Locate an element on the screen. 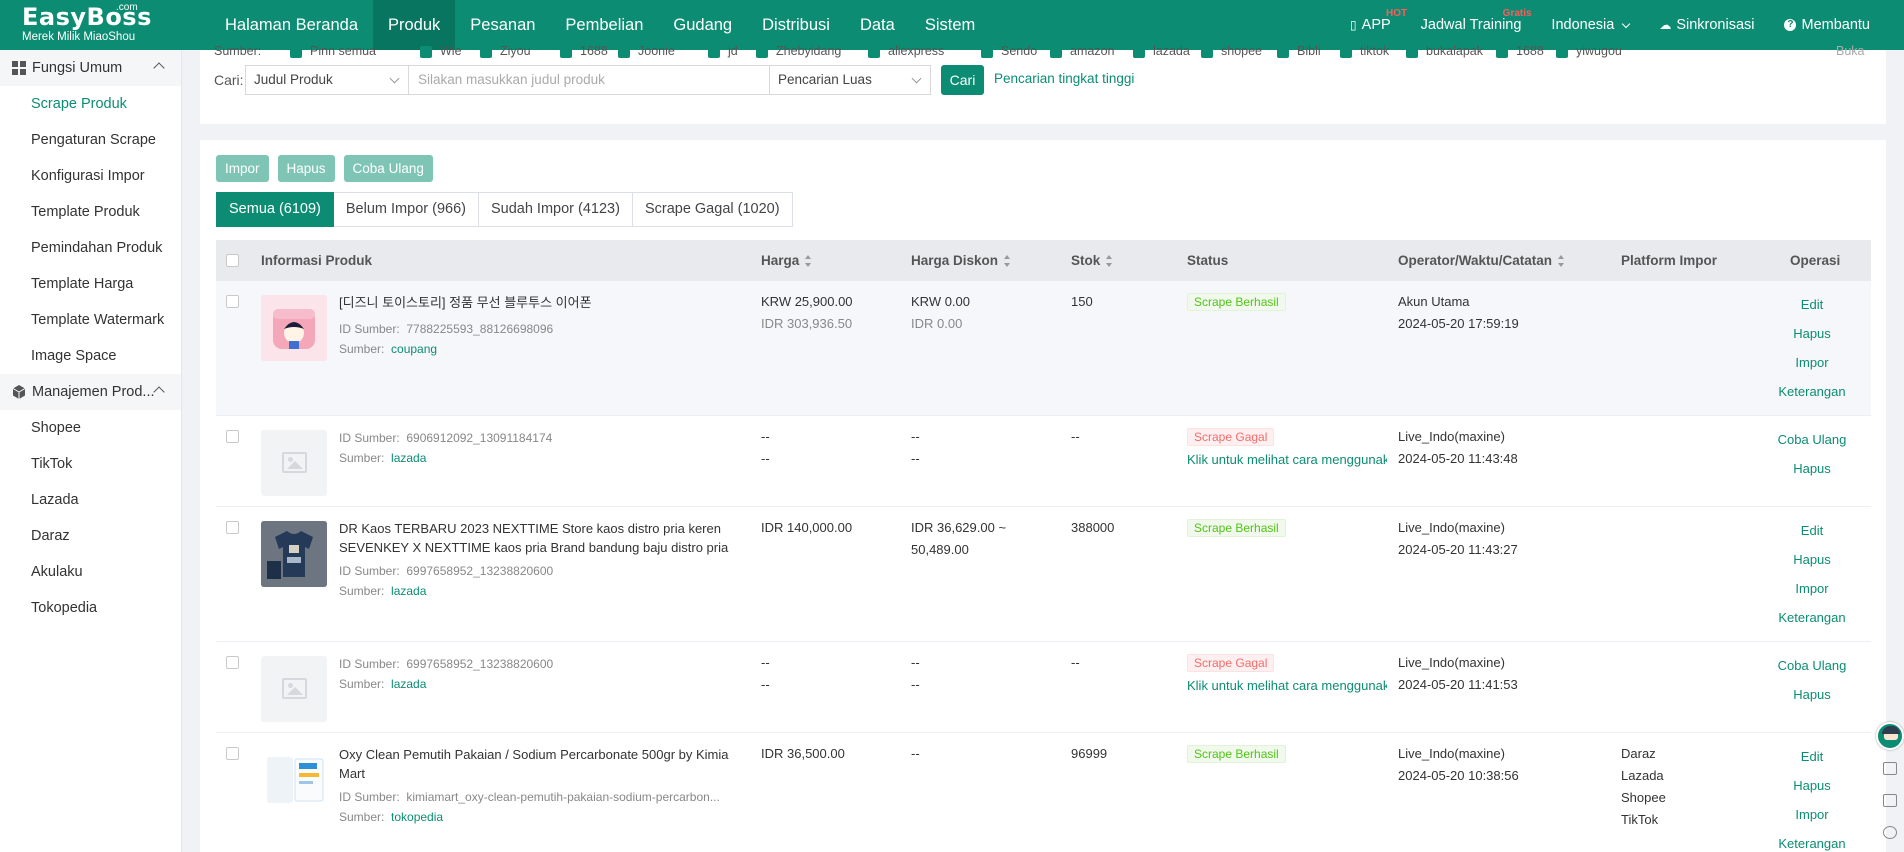  advanced-search-link: Pencarian tingkat tinggi is located at coordinates (1064, 78).